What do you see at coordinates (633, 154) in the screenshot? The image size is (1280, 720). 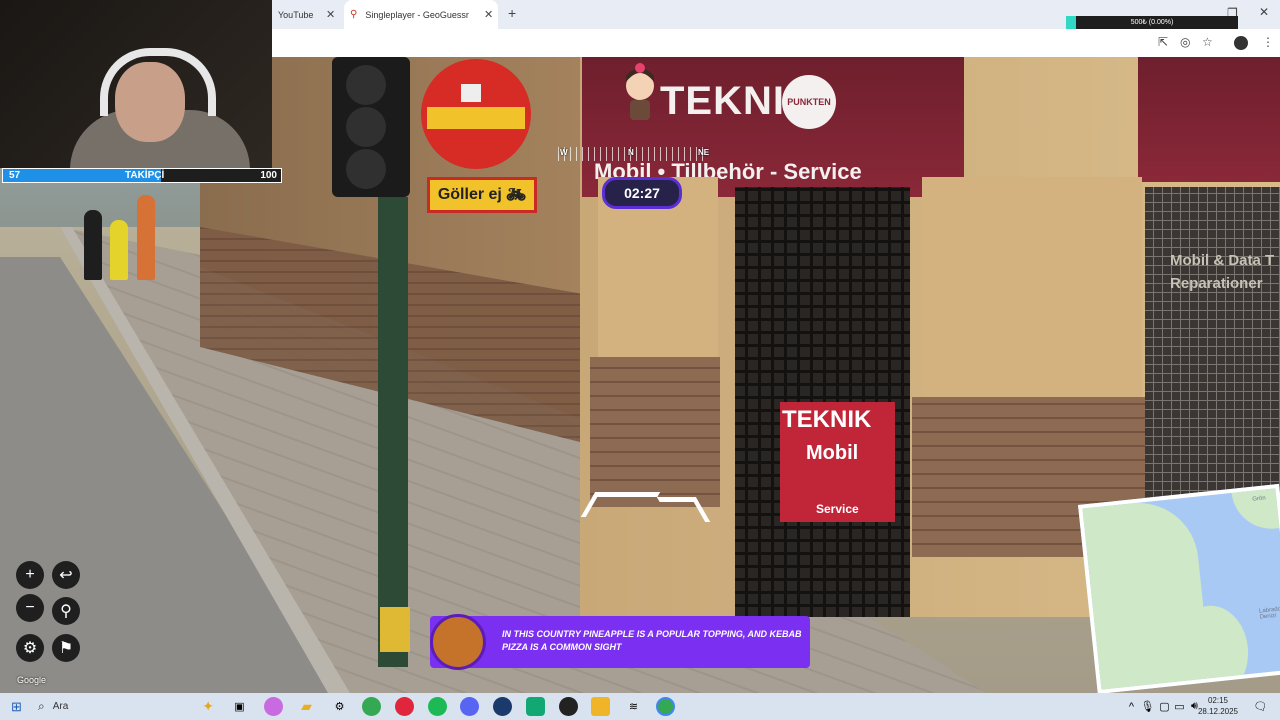 I see `compass: W N NE` at bounding box center [633, 154].